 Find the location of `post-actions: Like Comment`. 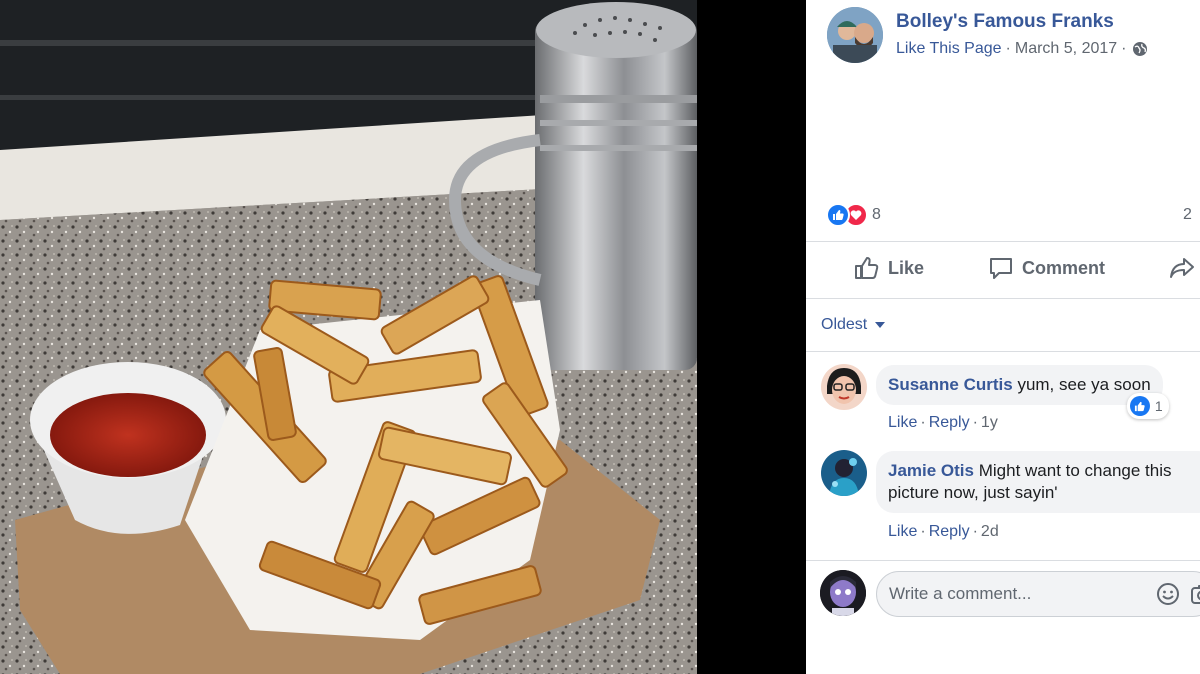

post-actions: Like Comment is located at coordinates (1003, 270).